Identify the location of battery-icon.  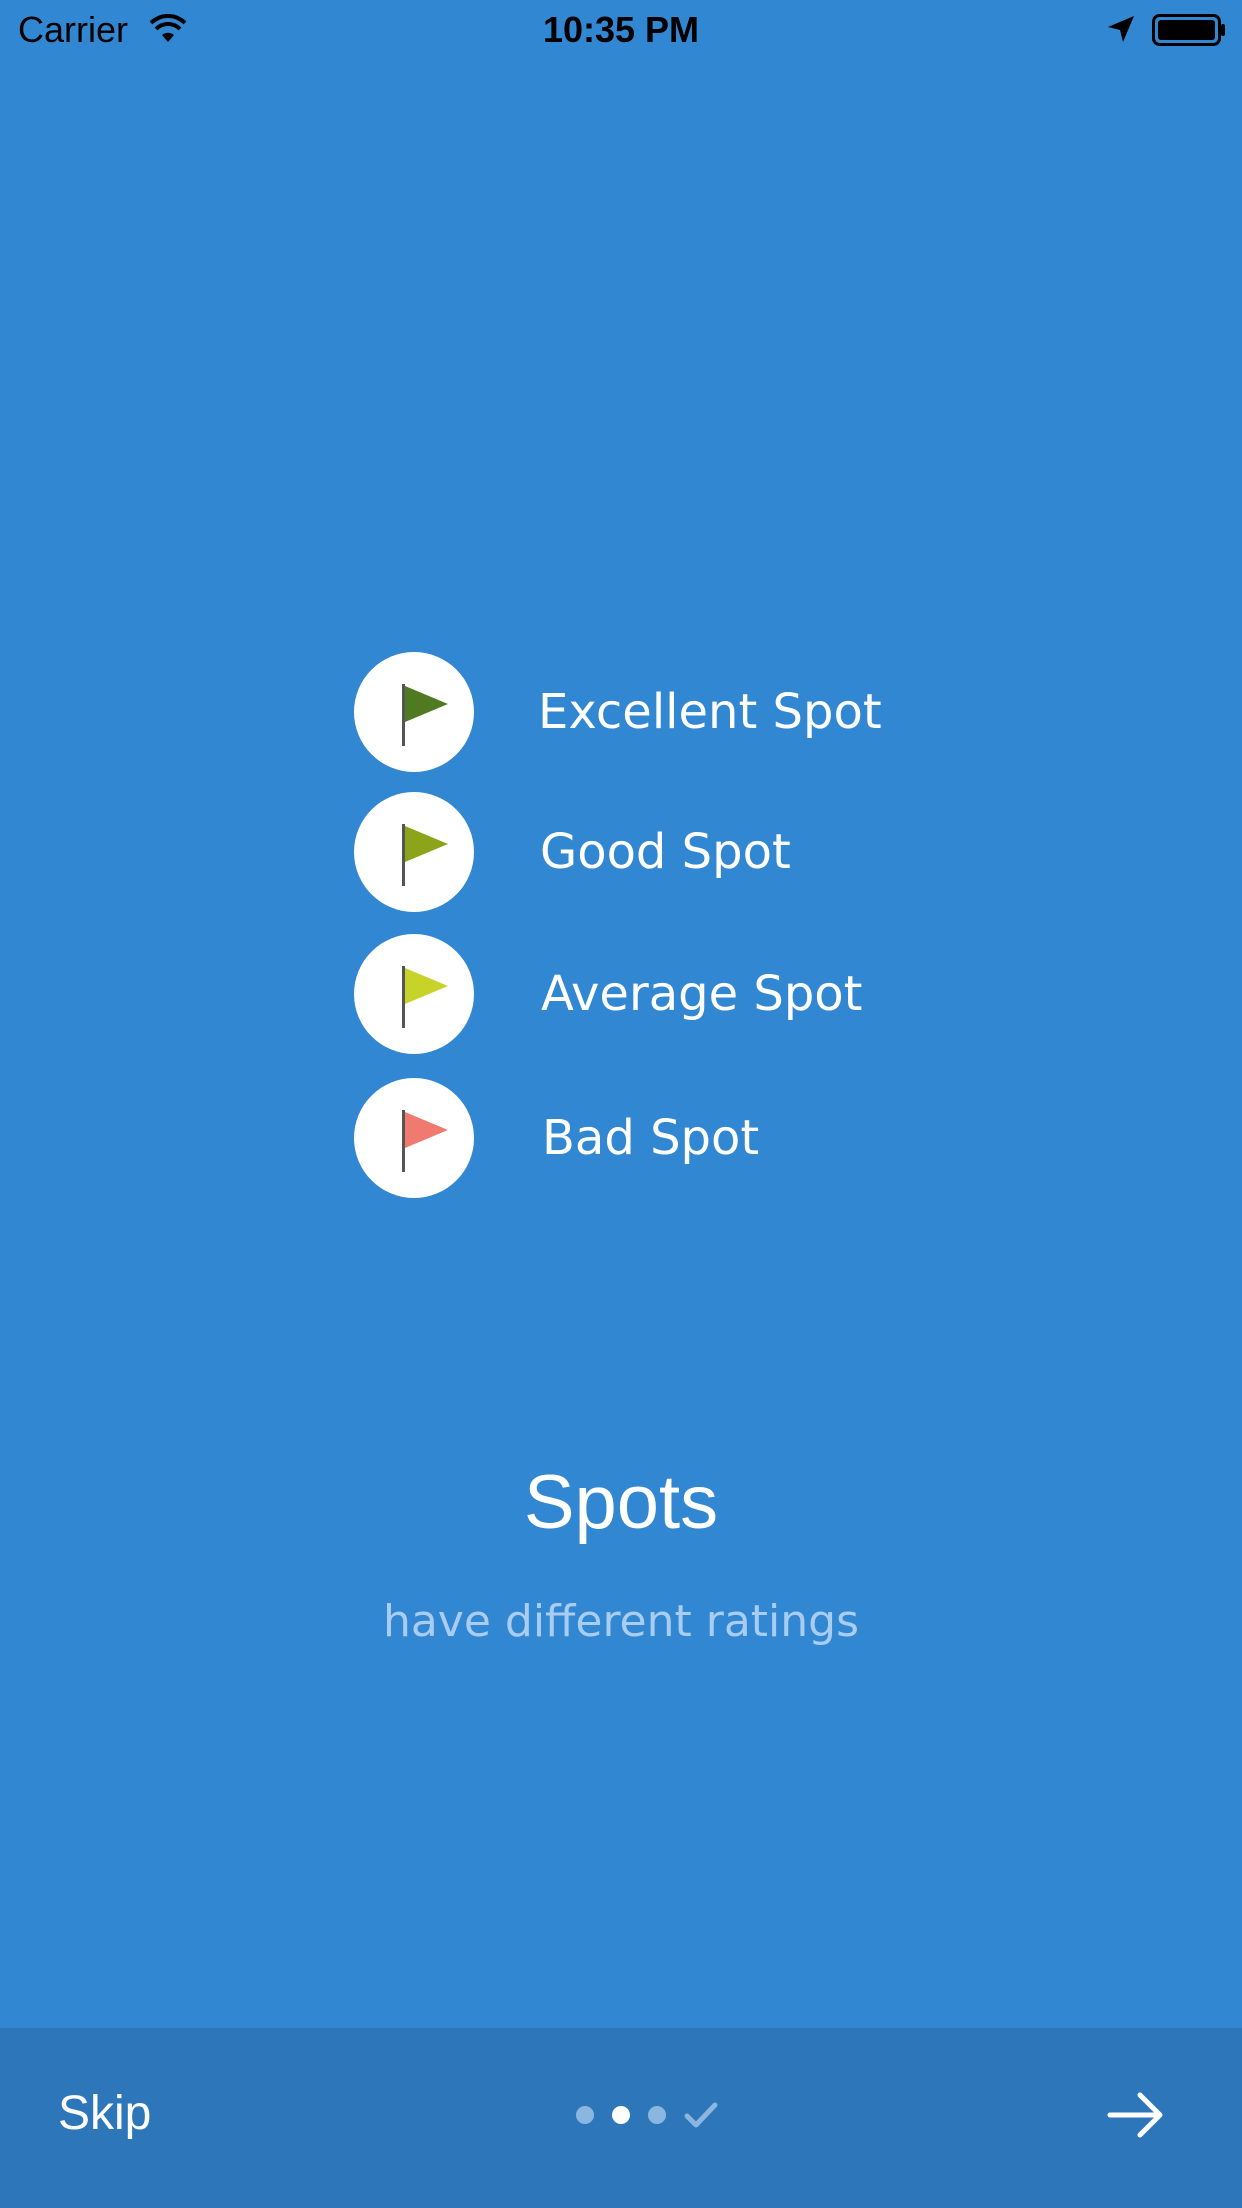
(1188, 30).